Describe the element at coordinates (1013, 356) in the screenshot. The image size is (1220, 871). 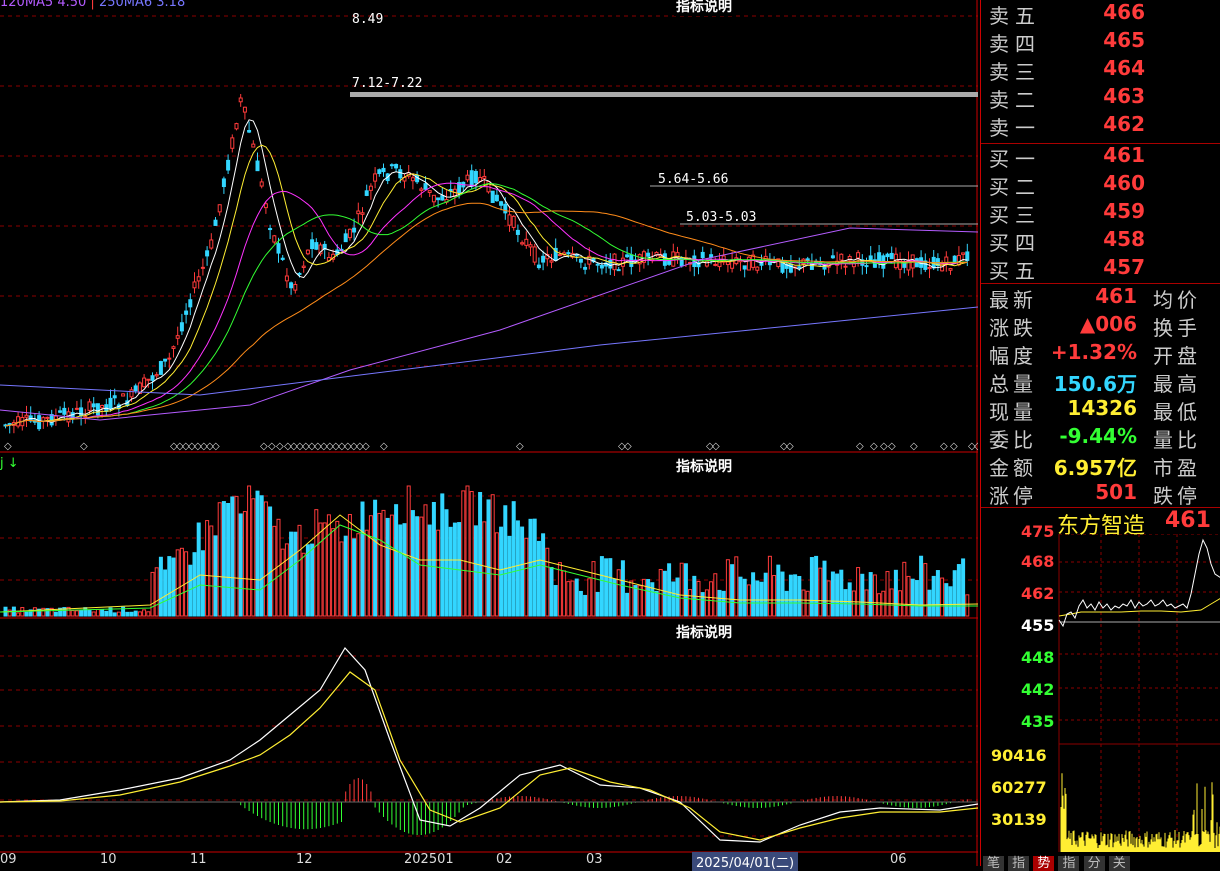
I see `stat-key: 幅度` at that location.